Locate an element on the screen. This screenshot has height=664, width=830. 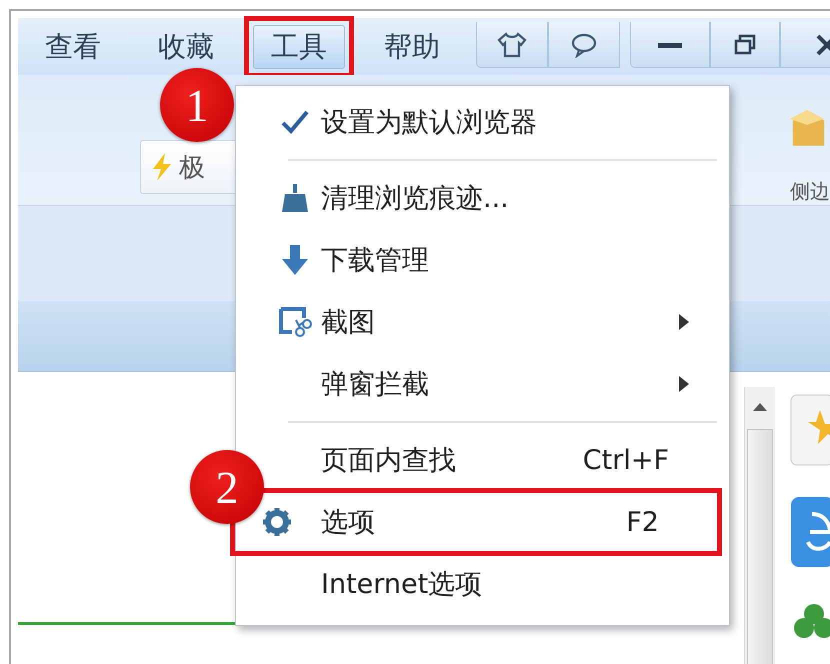
shirt-icon is located at coordinates (512, 45).